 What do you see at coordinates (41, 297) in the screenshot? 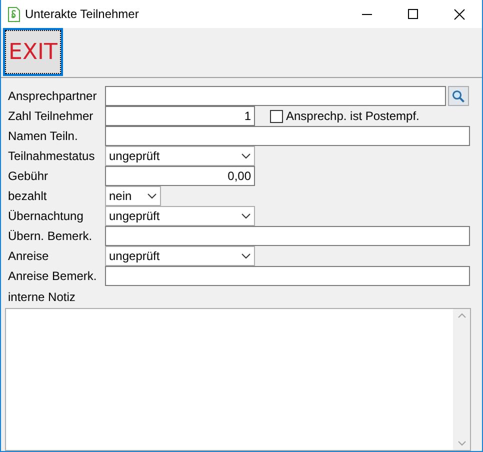
I see `notes-label: interne Notiz` at bounding box center [41, 297].